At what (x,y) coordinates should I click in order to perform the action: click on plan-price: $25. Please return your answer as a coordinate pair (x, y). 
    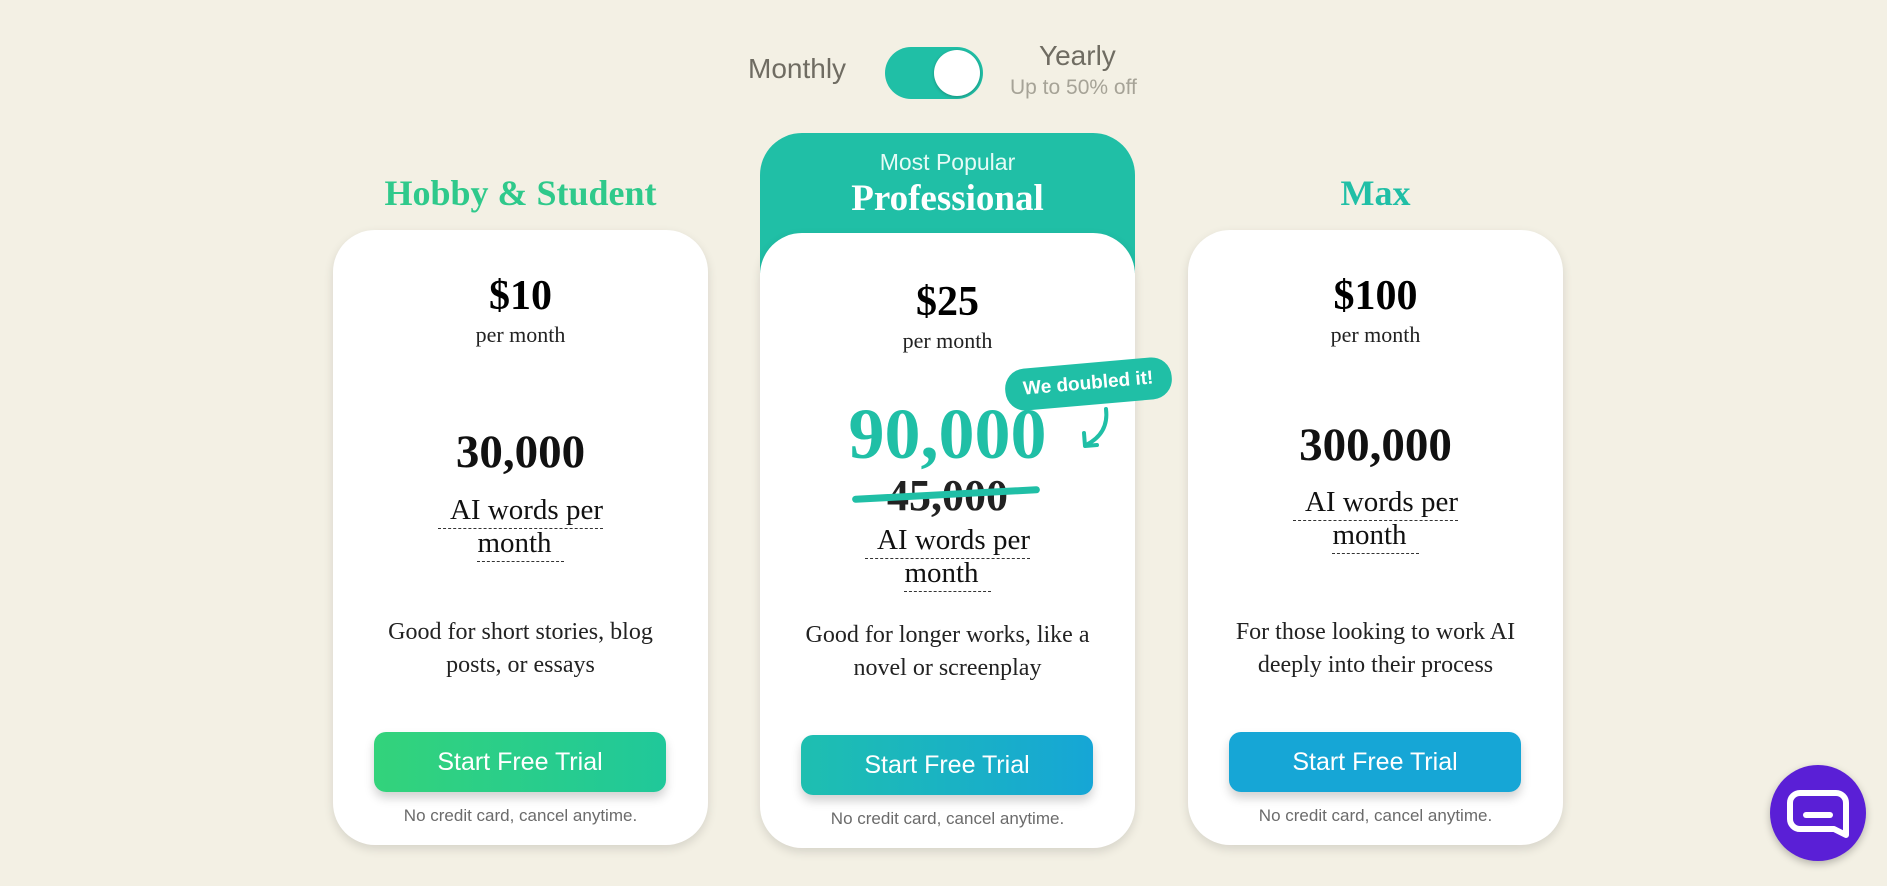
    Looking at the image, I should click on (947, 302).